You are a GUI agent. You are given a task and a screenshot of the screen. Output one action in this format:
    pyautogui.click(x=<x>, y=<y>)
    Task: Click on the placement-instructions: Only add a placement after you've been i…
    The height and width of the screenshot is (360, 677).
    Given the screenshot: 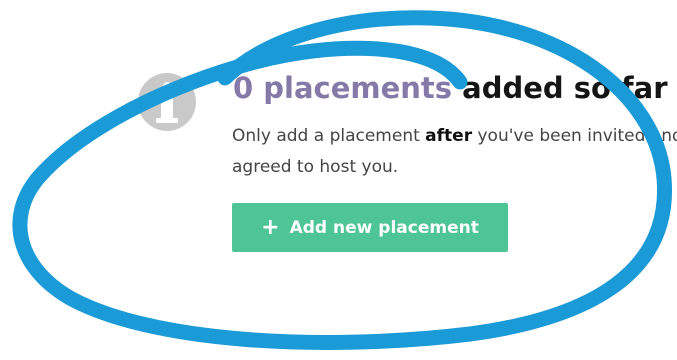 What is the action you would take?
    pyautogui.click(x=454, y=152)
    